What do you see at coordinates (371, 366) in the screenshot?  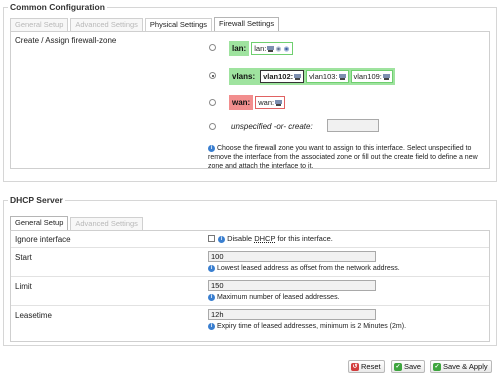 I see `reset-button-label: Reset` at bounding box center [371, 366].